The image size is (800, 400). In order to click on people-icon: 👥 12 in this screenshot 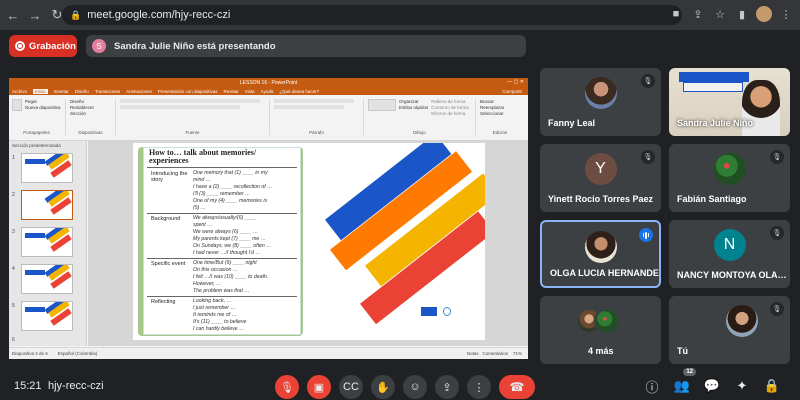, I will do `click(685, 381)`.